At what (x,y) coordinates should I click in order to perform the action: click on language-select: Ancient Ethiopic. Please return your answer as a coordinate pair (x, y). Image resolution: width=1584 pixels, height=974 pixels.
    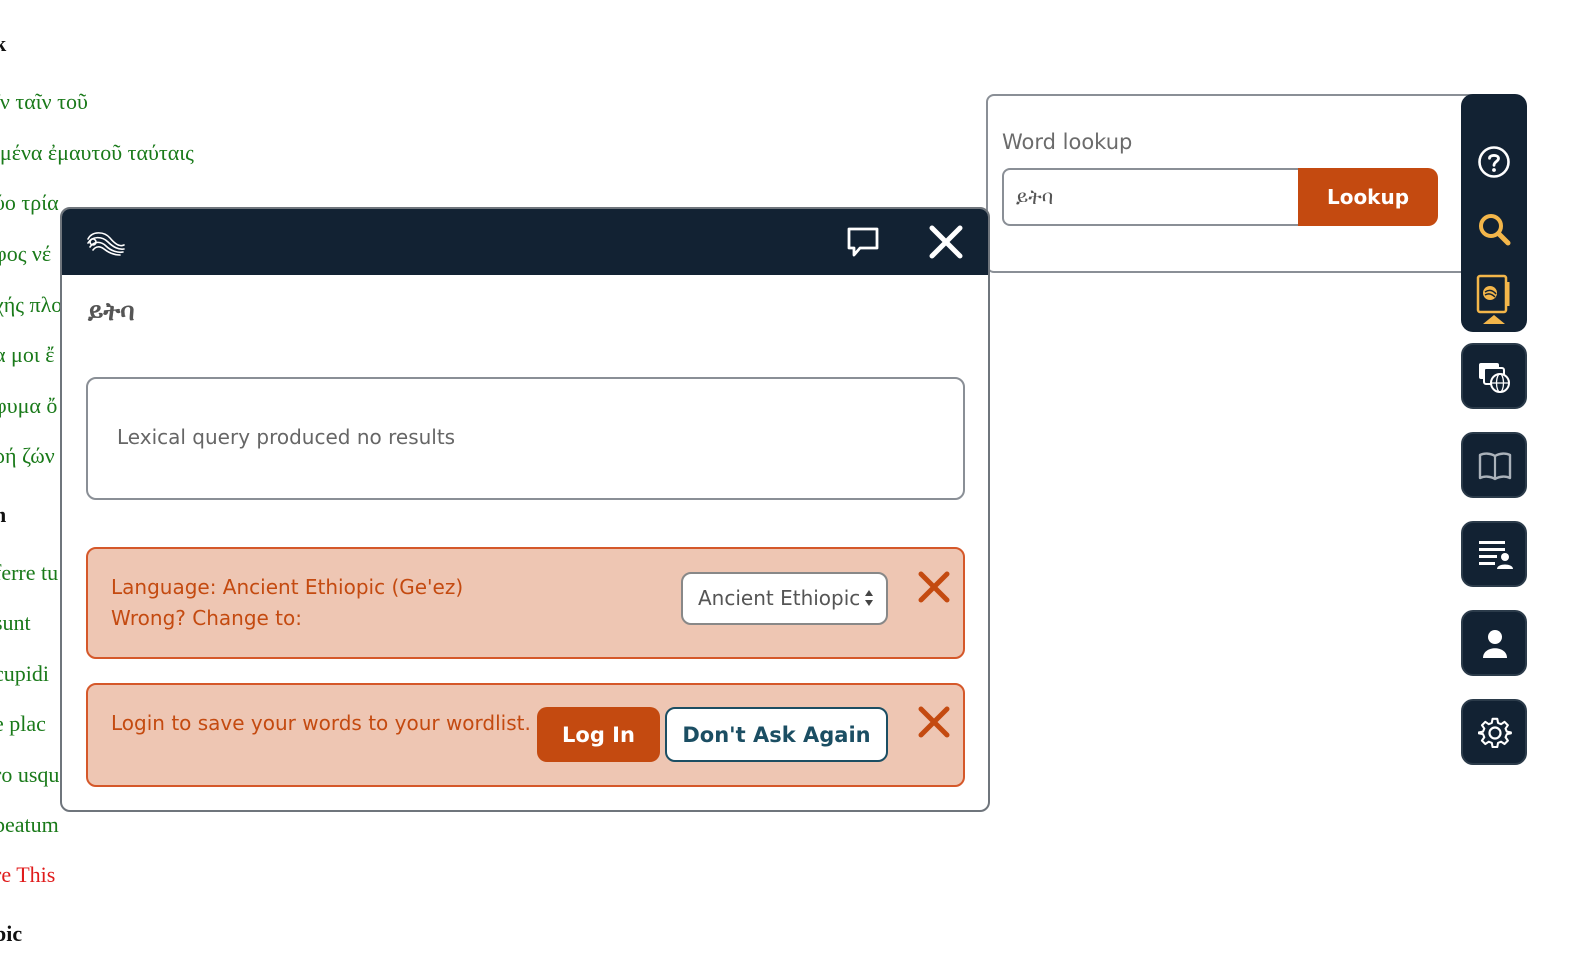
    Looking at the image, I should click on (784, 598).